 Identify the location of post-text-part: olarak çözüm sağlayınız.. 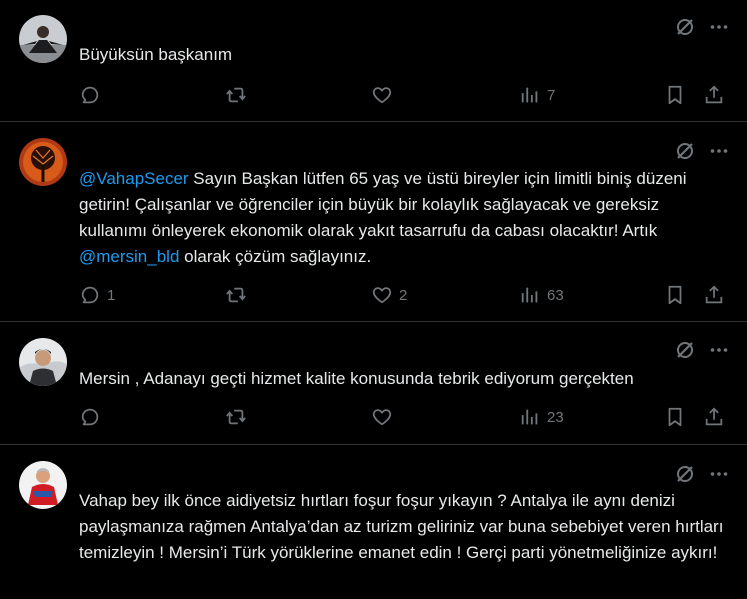
(275, 256).